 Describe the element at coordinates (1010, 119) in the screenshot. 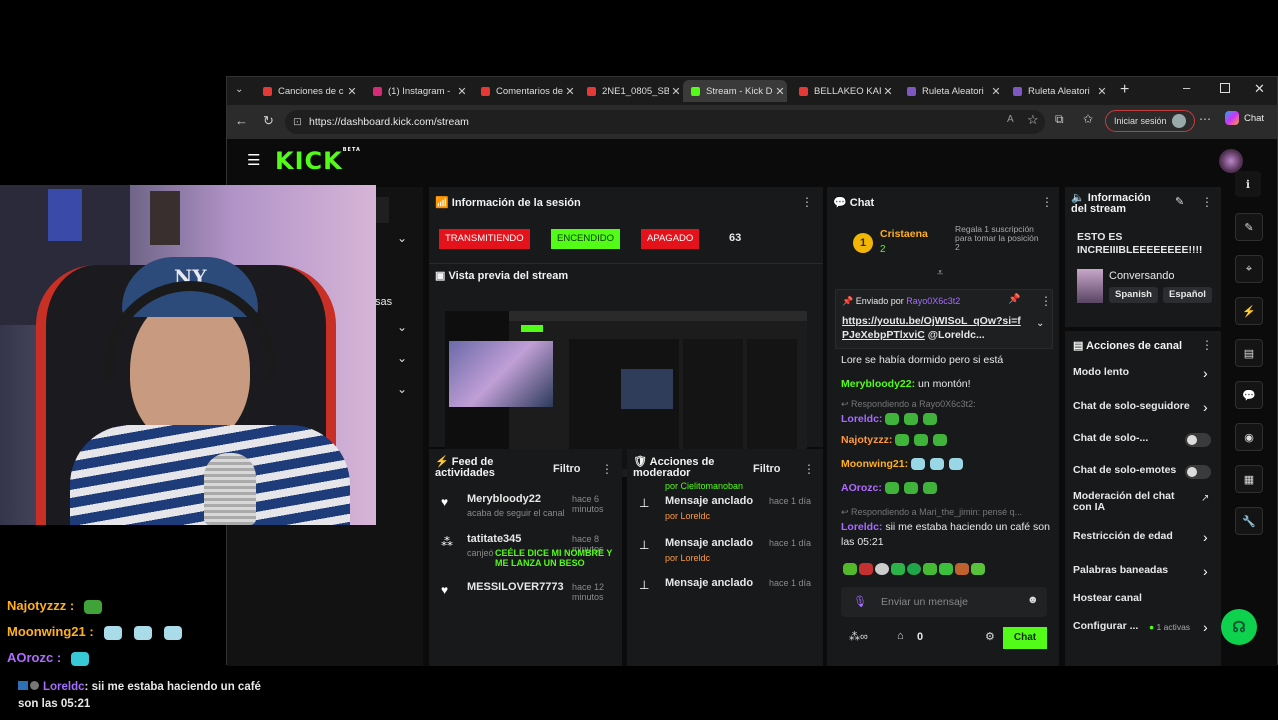

I see `read-aloud-icon: A` at that location.